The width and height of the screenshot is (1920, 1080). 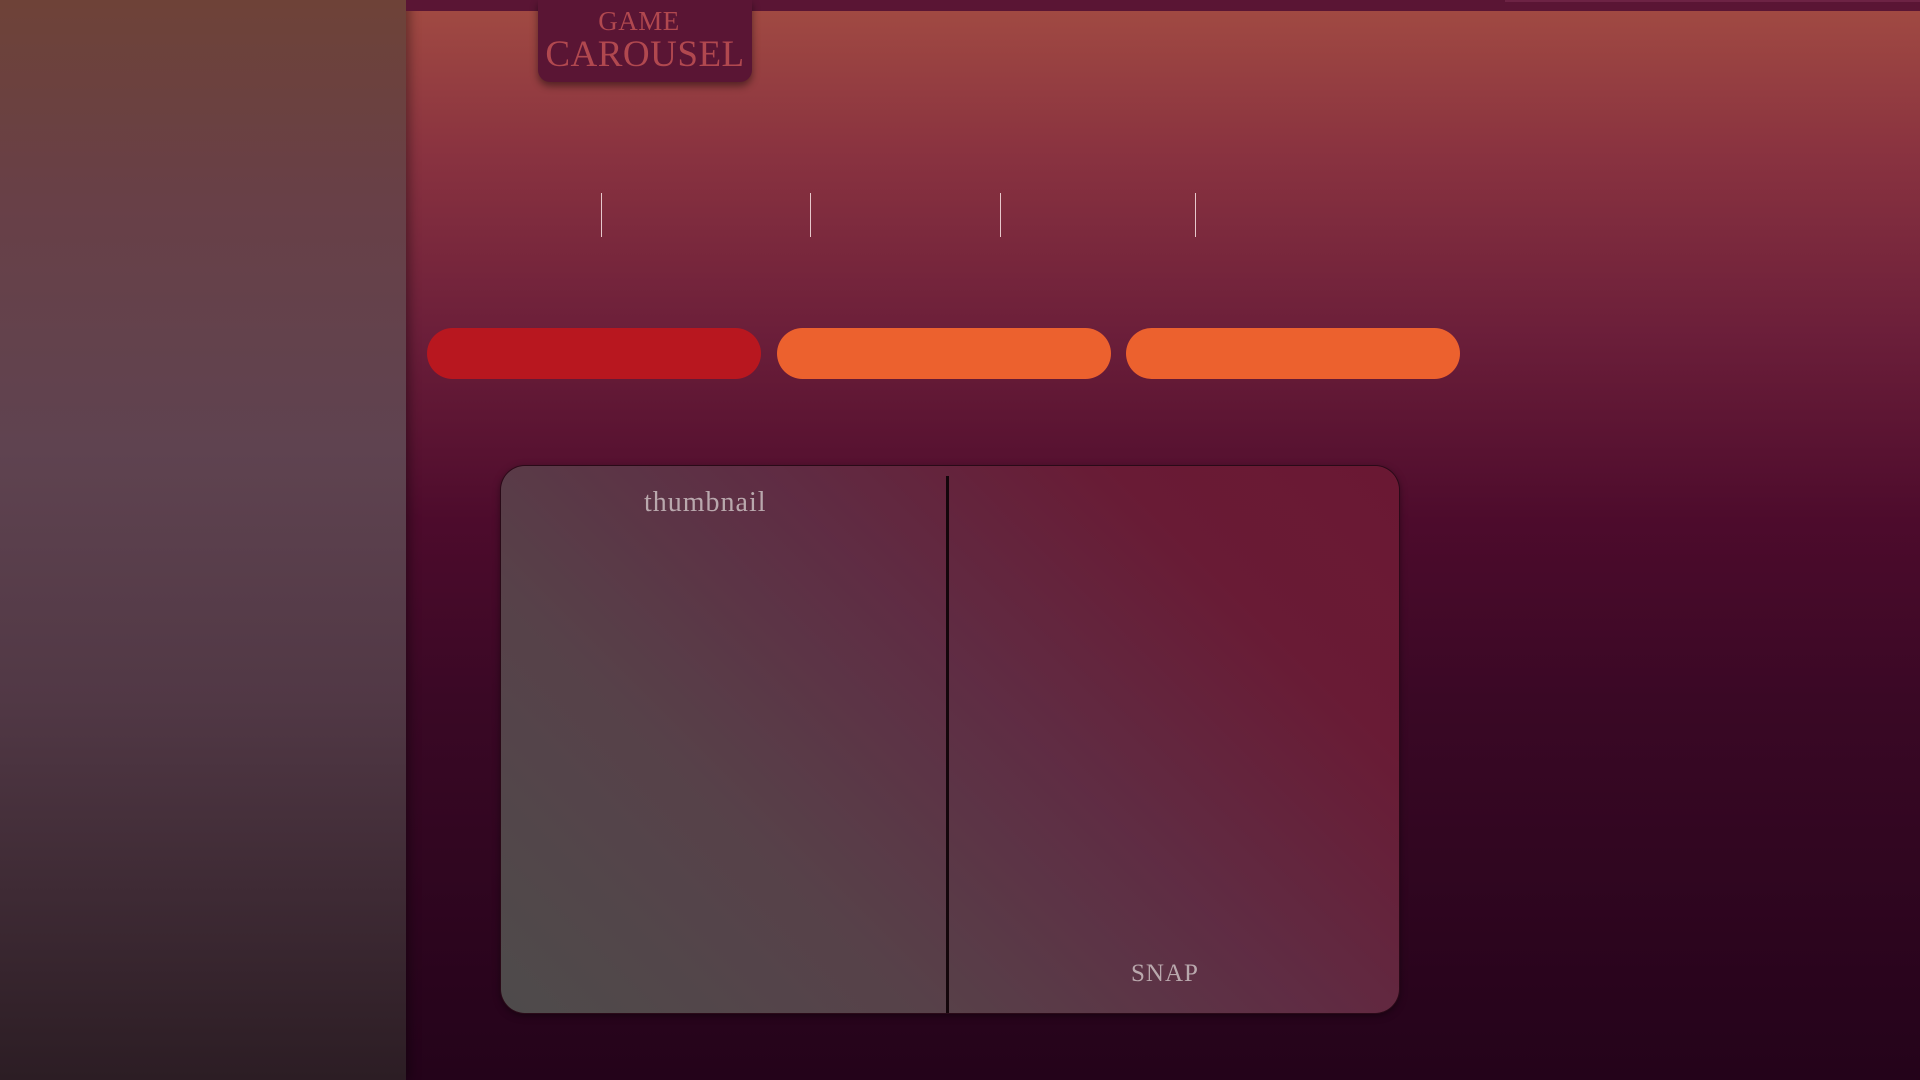 What do you see at coordinates (1165, 973) in the screenshot?
I see `snap-label: SNAP` at bounding box center [1165, 973].